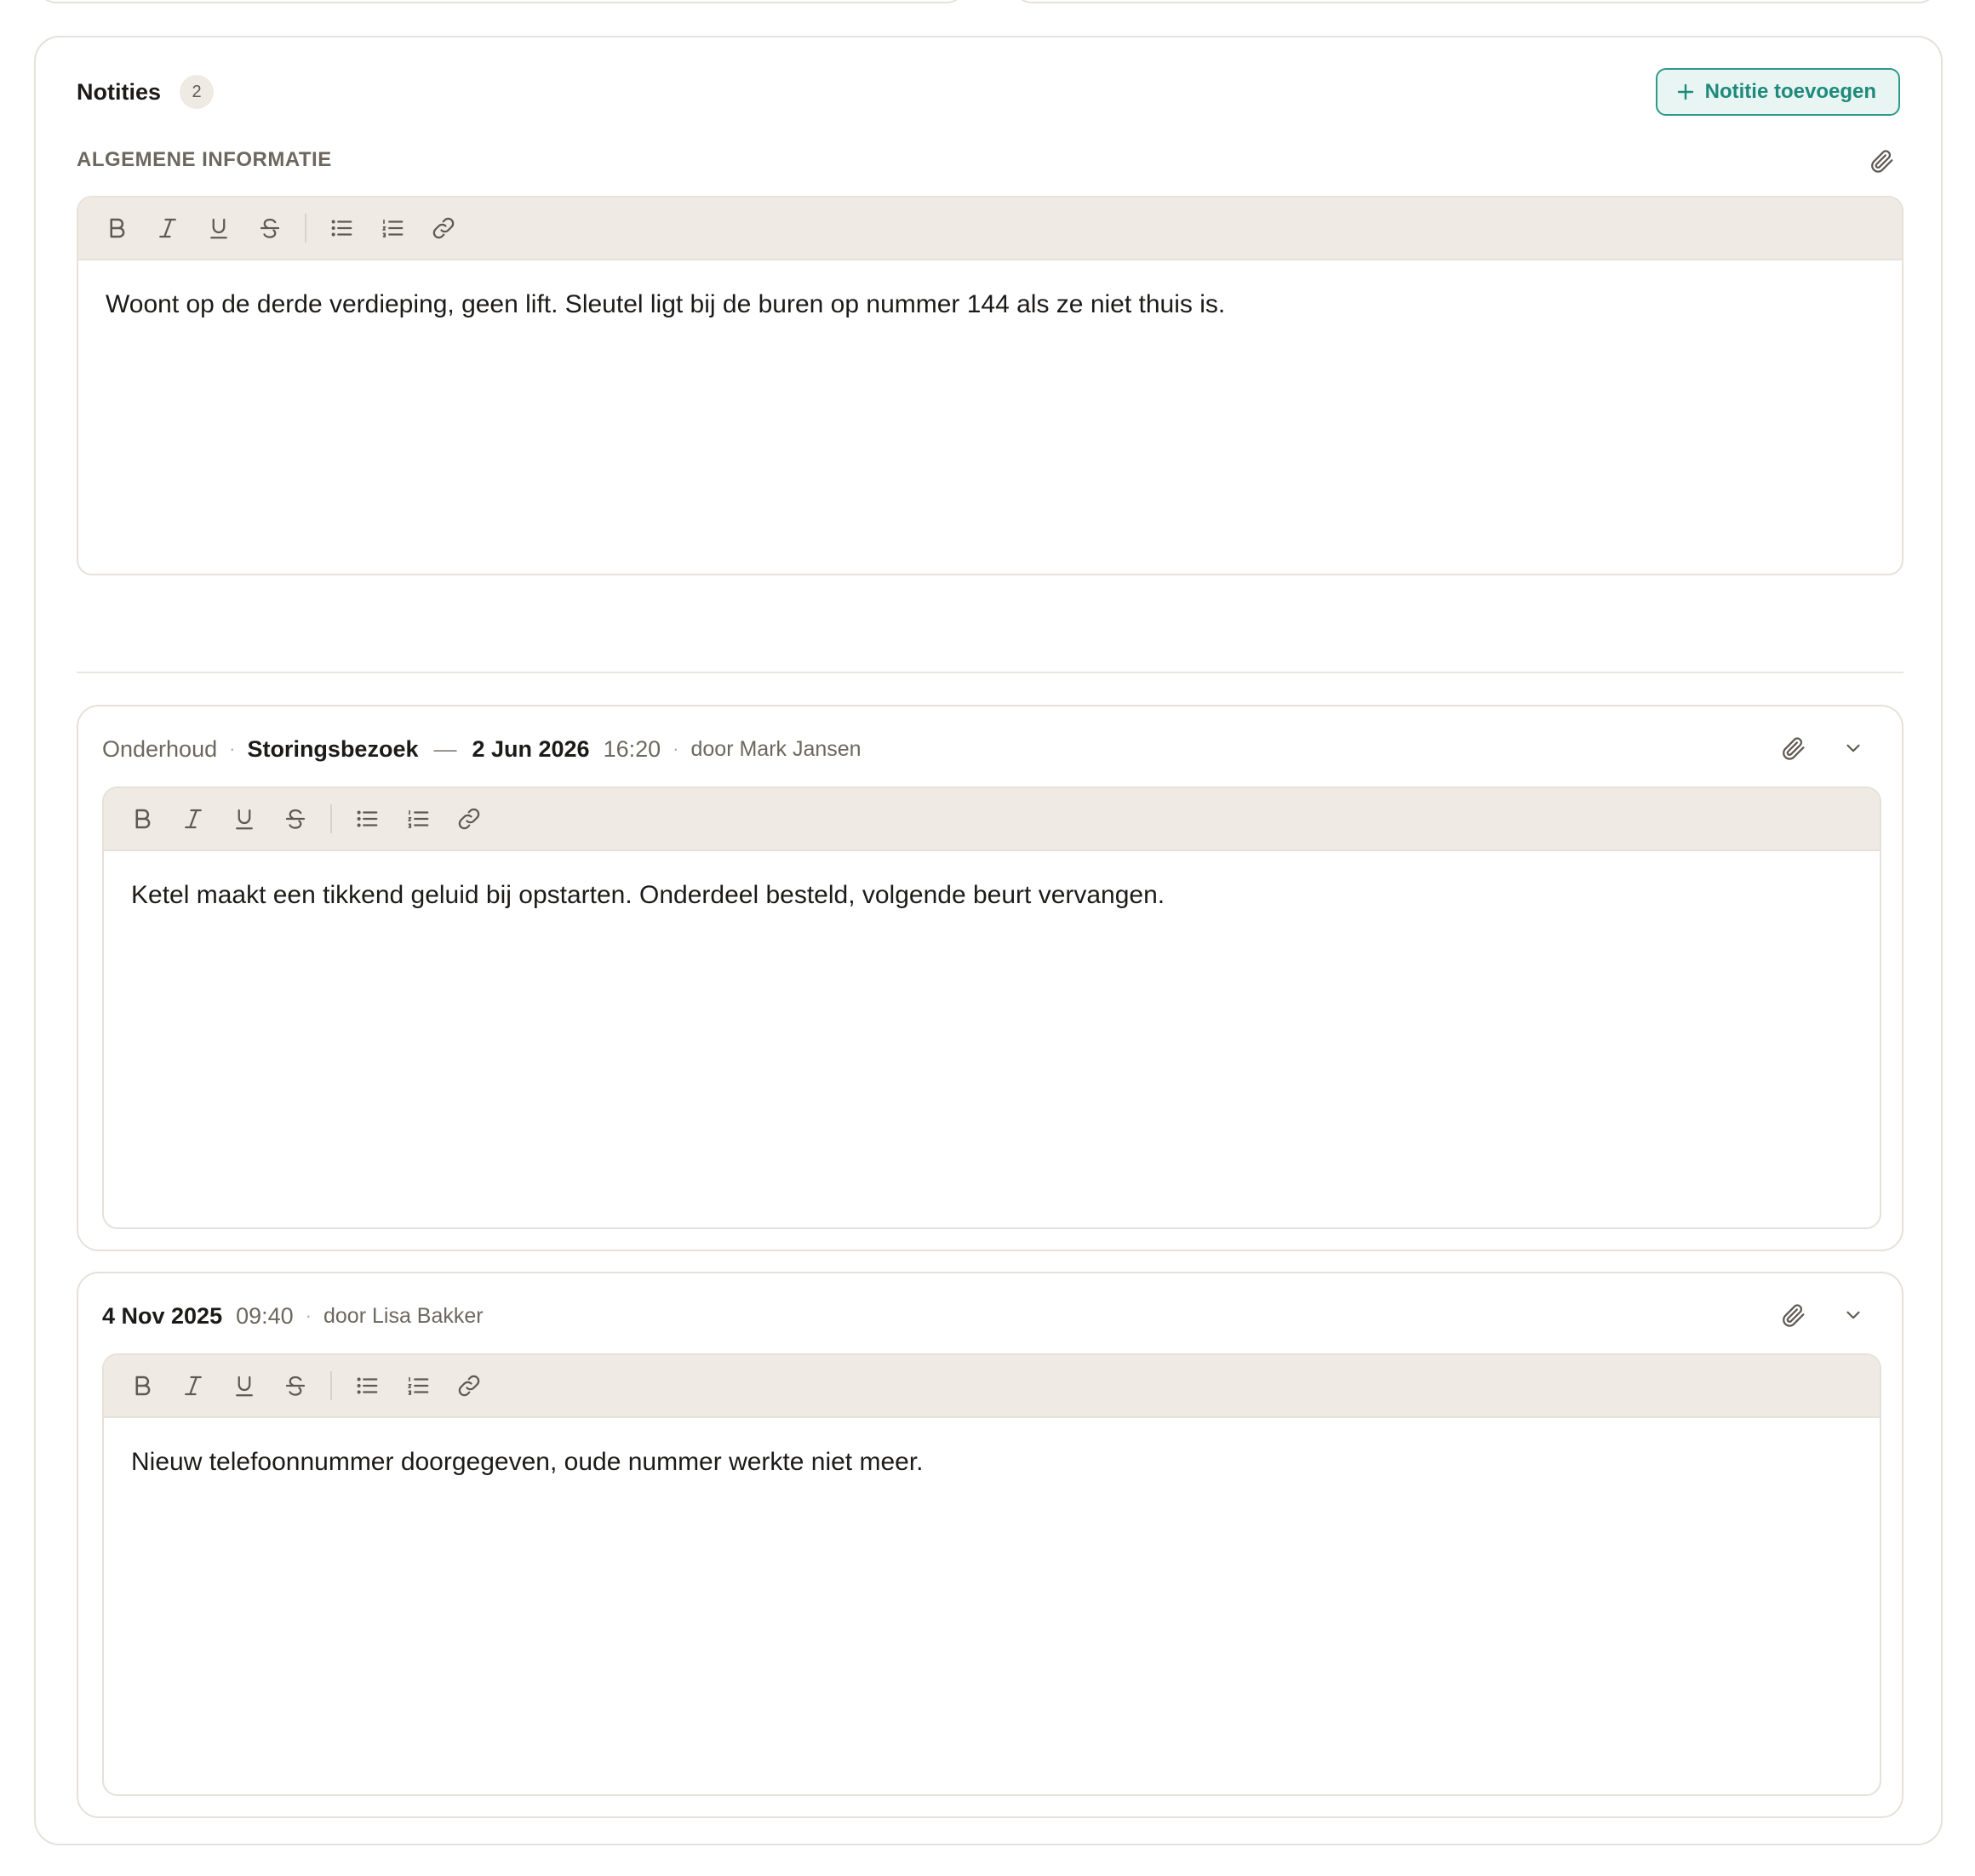 This screenshot has height=1876, width=1975. What do you see at coordinates (989, 91) in the screenshot?
I see `notes-header: Notities 2 Notitie toevoegen` at bounding box center [989, 91].